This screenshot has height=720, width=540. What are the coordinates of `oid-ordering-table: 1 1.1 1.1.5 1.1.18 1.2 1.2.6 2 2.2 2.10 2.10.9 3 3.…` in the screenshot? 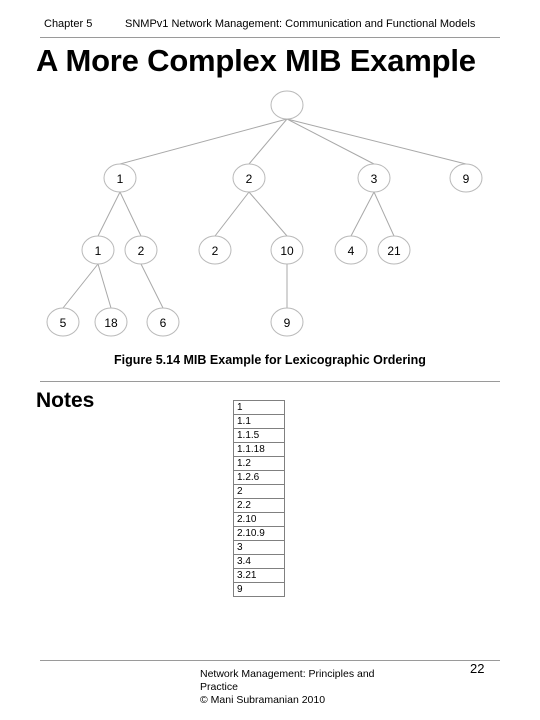 It's located at (259, 498).